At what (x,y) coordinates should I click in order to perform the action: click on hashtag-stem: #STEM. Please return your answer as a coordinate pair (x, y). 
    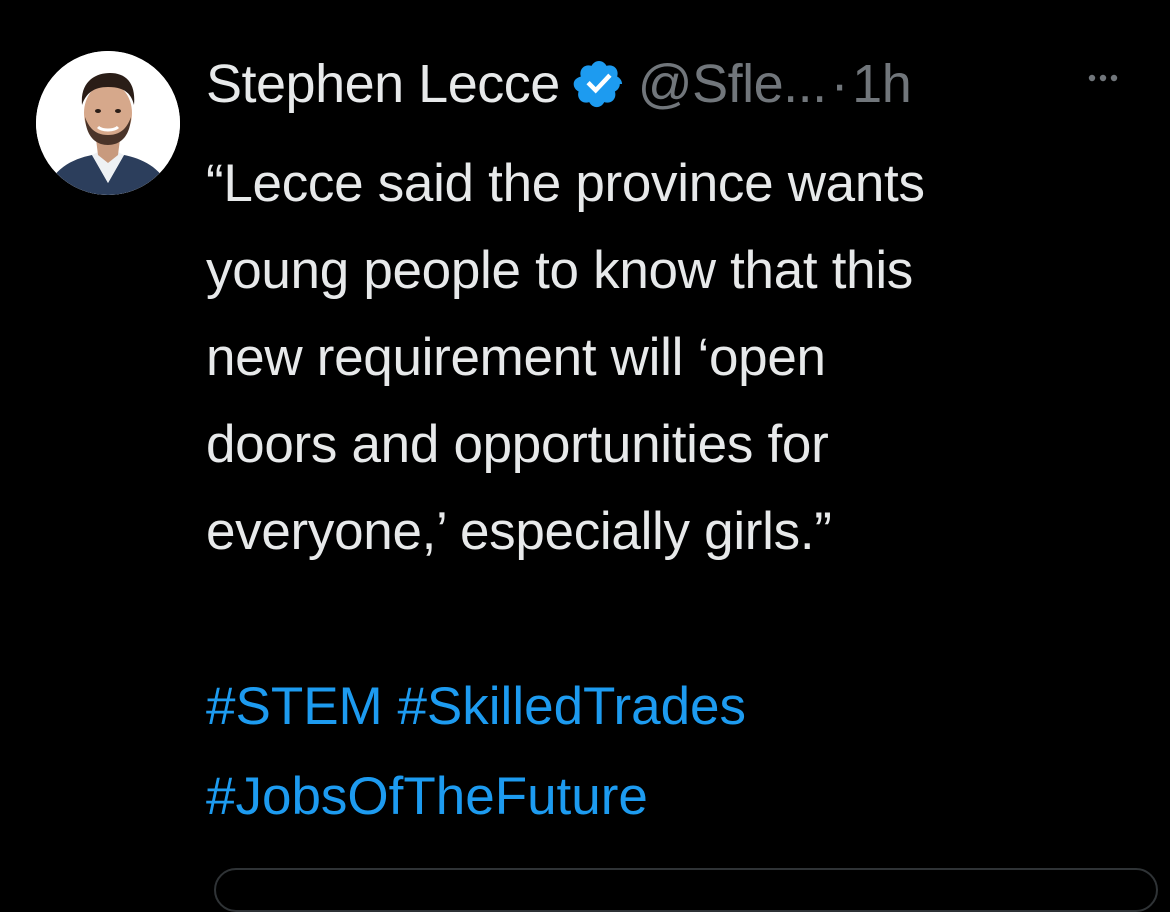
    Looking at the image, I should click on (294, 706).